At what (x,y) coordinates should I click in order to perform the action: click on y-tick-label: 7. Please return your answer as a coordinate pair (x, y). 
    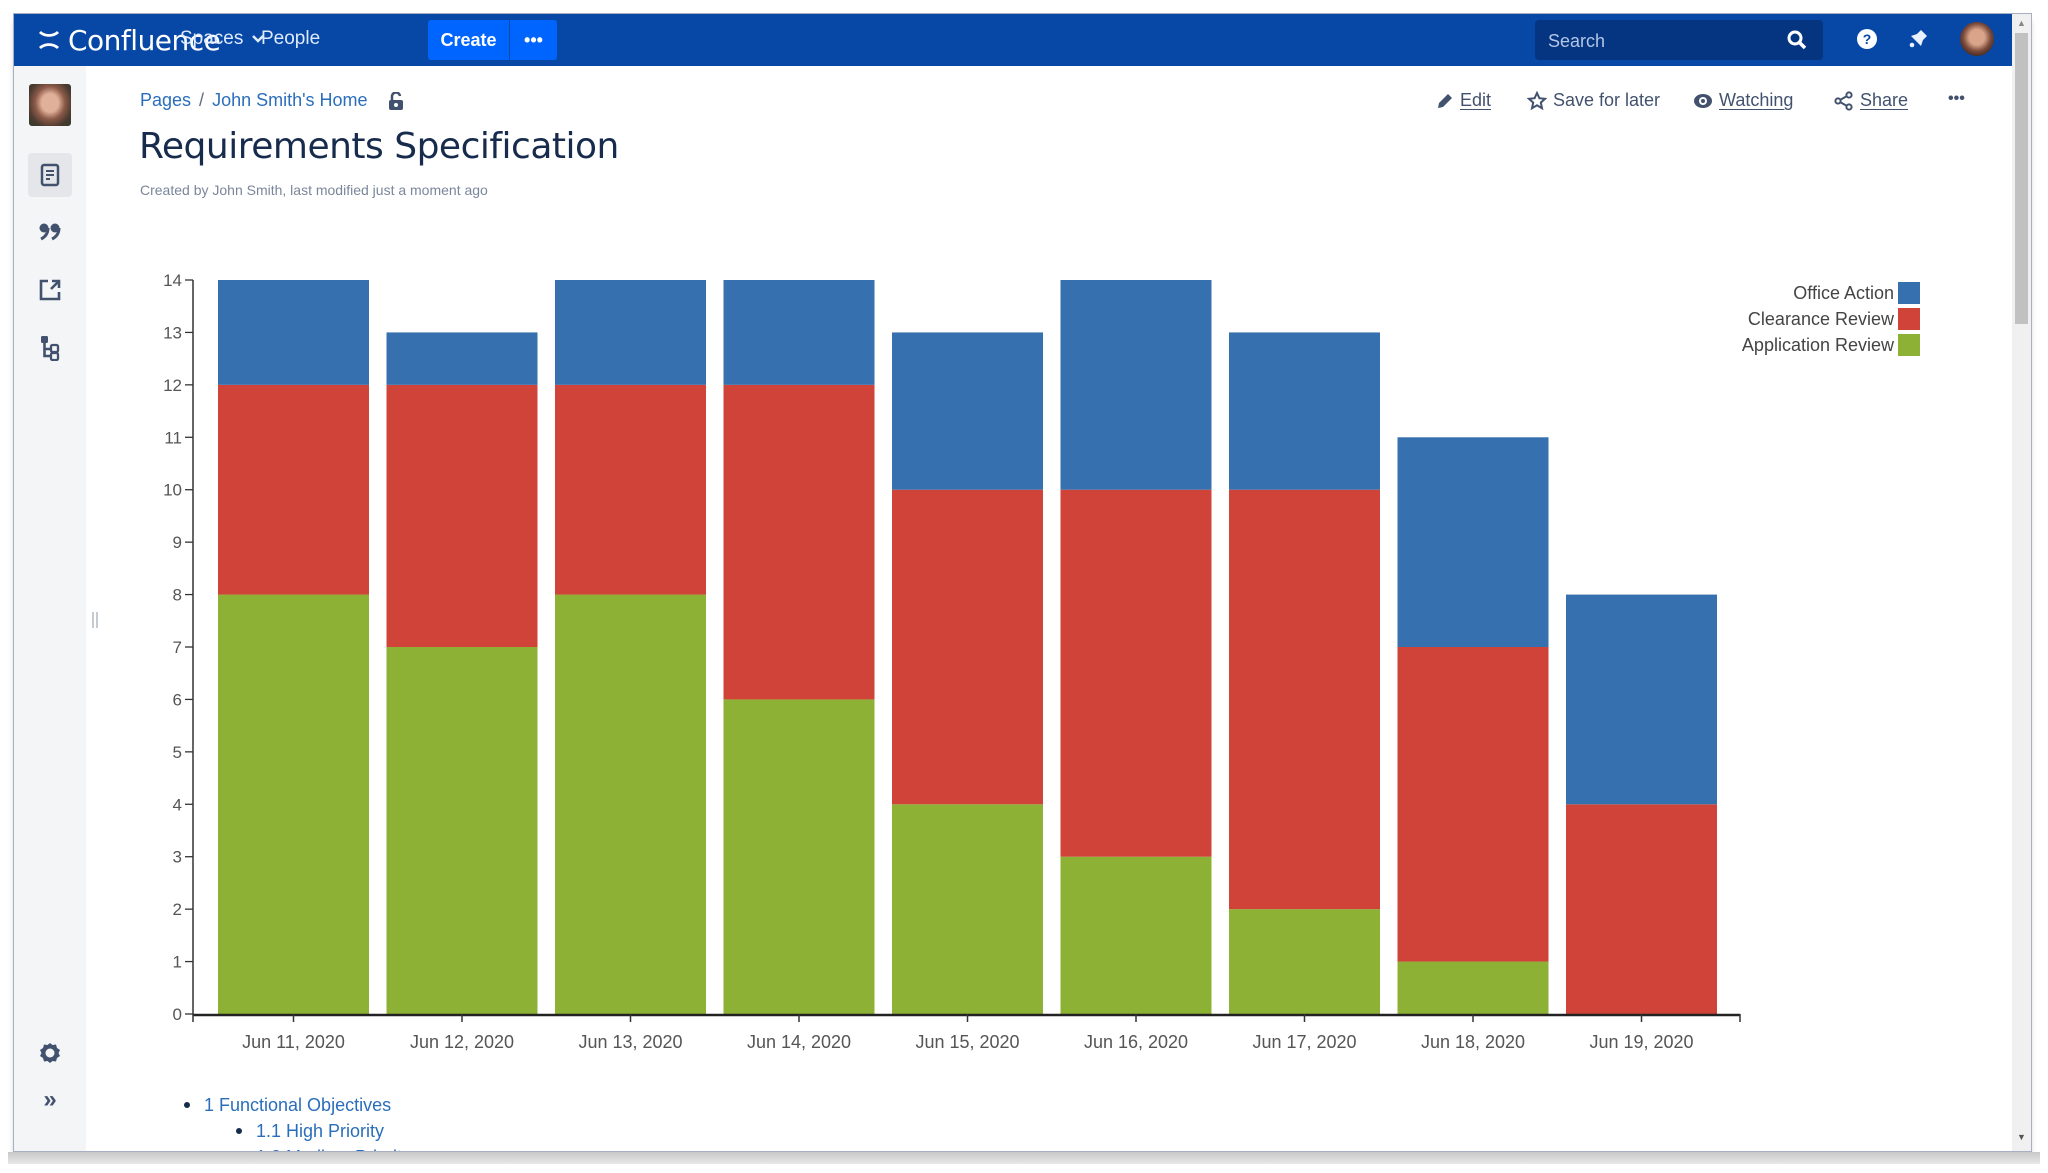
    Looking at the image, I should click on (177, 647).